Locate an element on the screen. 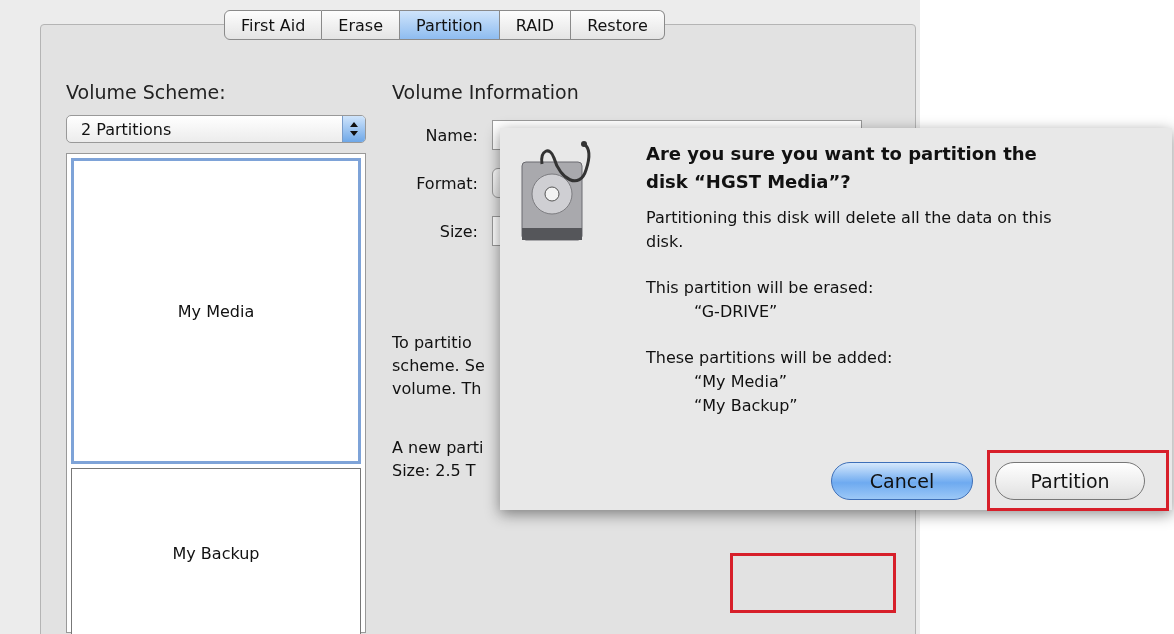  erased-label: This partition will be erased: is located at coordinates (760, 288).